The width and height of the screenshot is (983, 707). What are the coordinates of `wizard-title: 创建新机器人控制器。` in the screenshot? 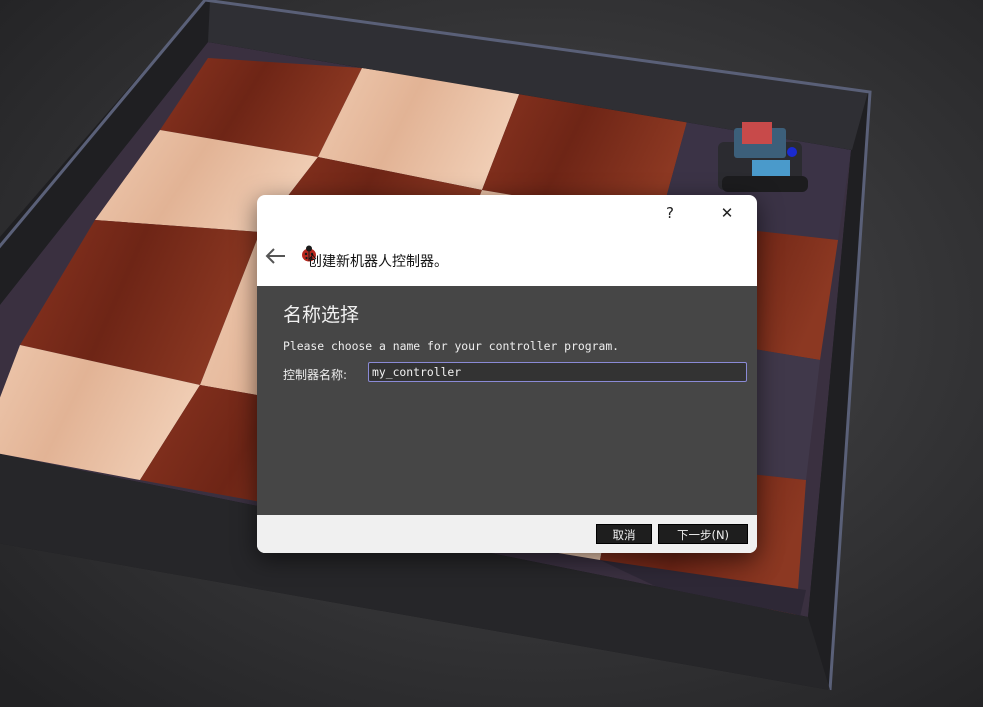 It's located at (378, 262).